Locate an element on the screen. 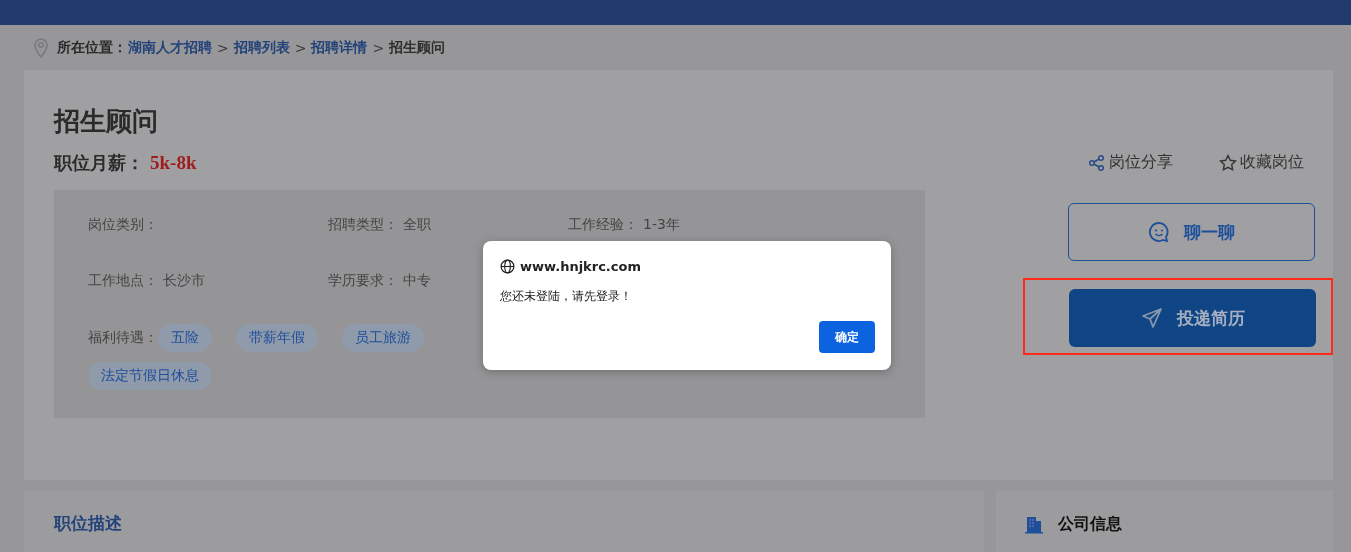 The image size is (1351, 552). building-icon is located at coordinates (1034, 524).